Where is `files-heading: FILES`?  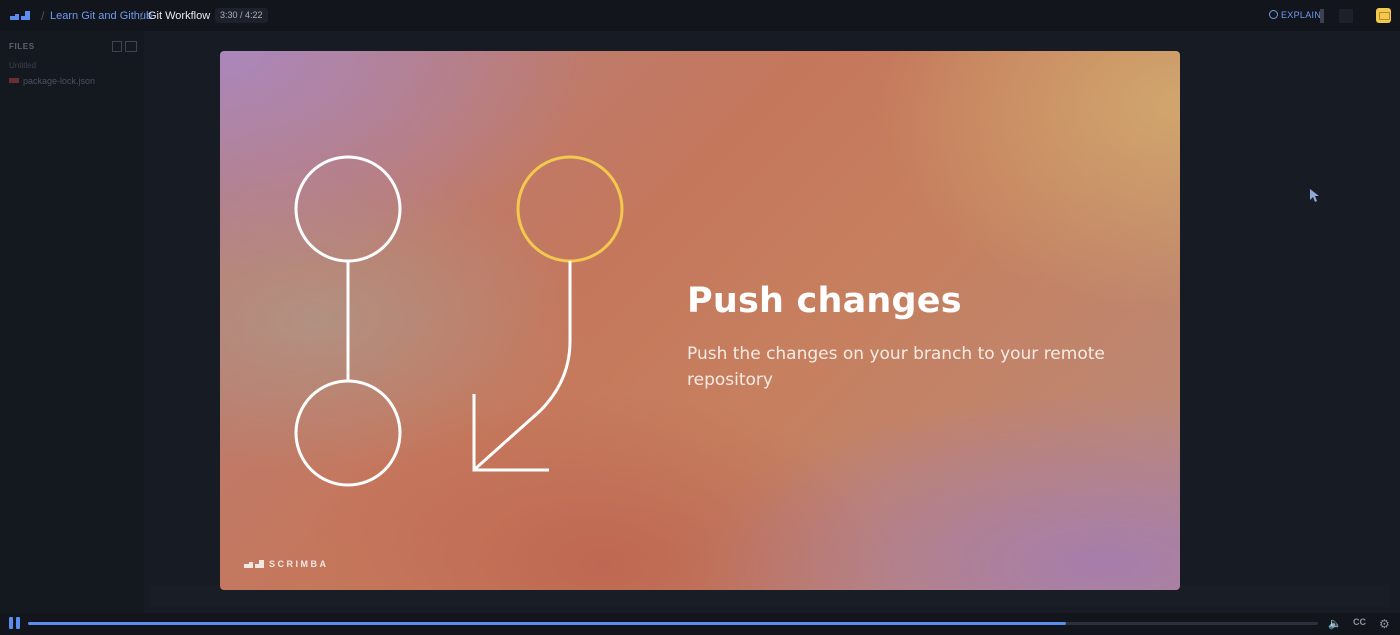
files-heading: FILES is located at coordinates (22, 46).